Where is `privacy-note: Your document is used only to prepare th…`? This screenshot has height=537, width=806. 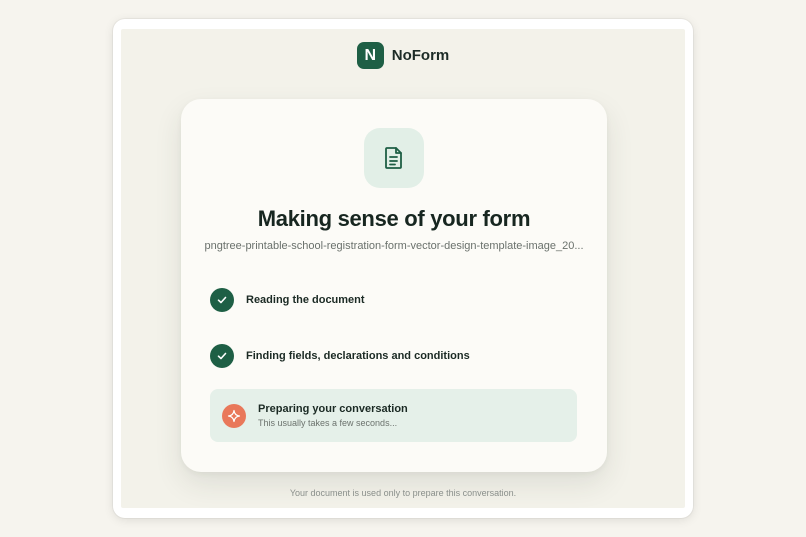
privacy-note: Your document is used only to prepare th… is located at coordinates (403, 493).